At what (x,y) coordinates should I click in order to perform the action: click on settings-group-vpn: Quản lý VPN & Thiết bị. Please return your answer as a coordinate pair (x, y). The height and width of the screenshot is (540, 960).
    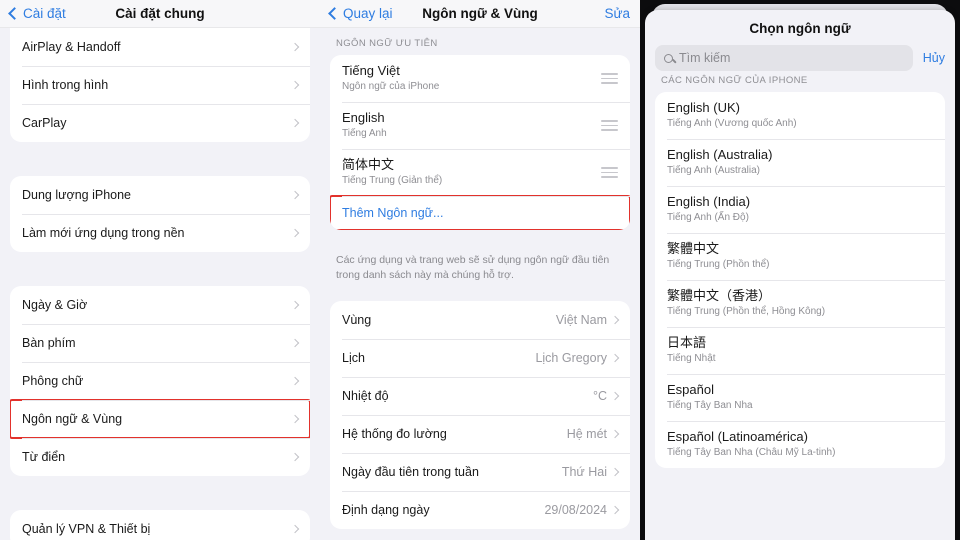
    Looking at the image, I should click on (160, 525).